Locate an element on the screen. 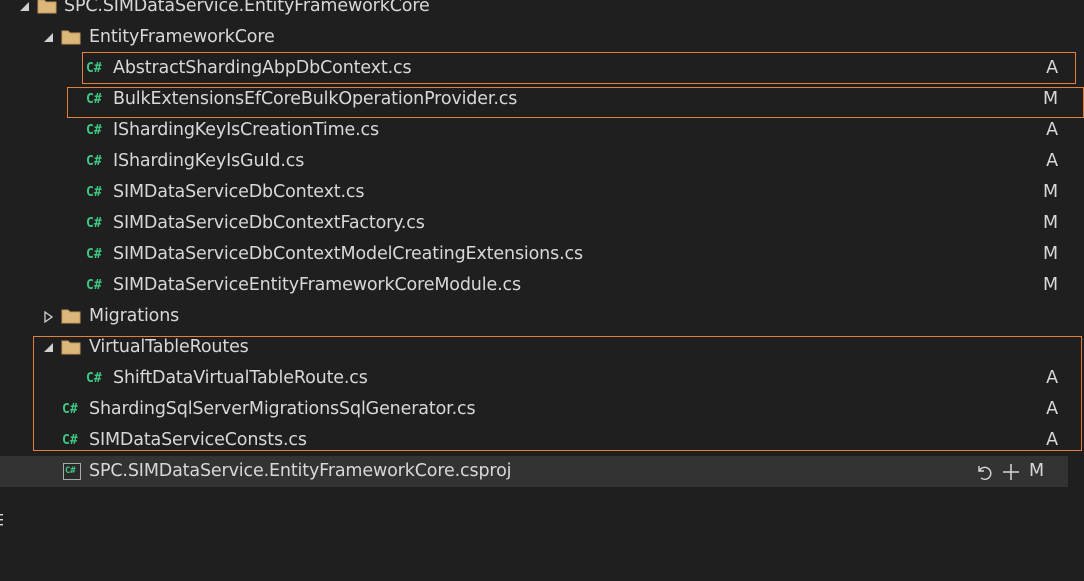 Image resolution: width=1084 pixels, height=581 pixels. tree-row-folder-migrations: Migrations is located at coordinates (542, 316).